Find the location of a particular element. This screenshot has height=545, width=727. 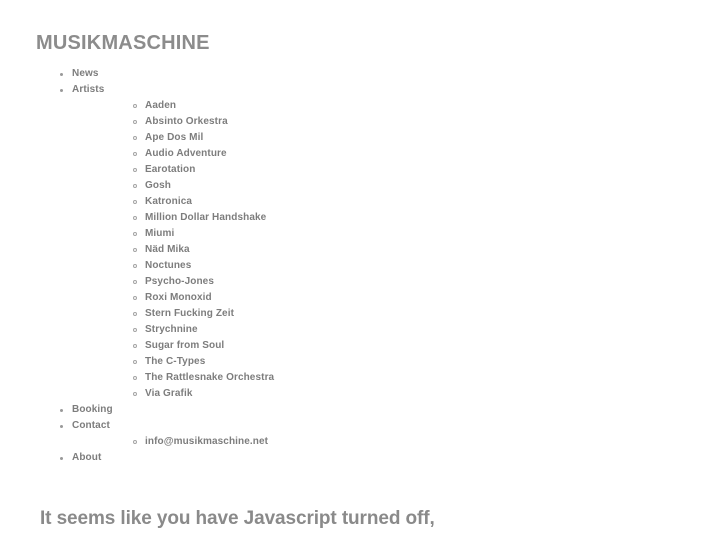

nav-subitem-via-grafik: Via Grafik is located at coordinates (354, 394).